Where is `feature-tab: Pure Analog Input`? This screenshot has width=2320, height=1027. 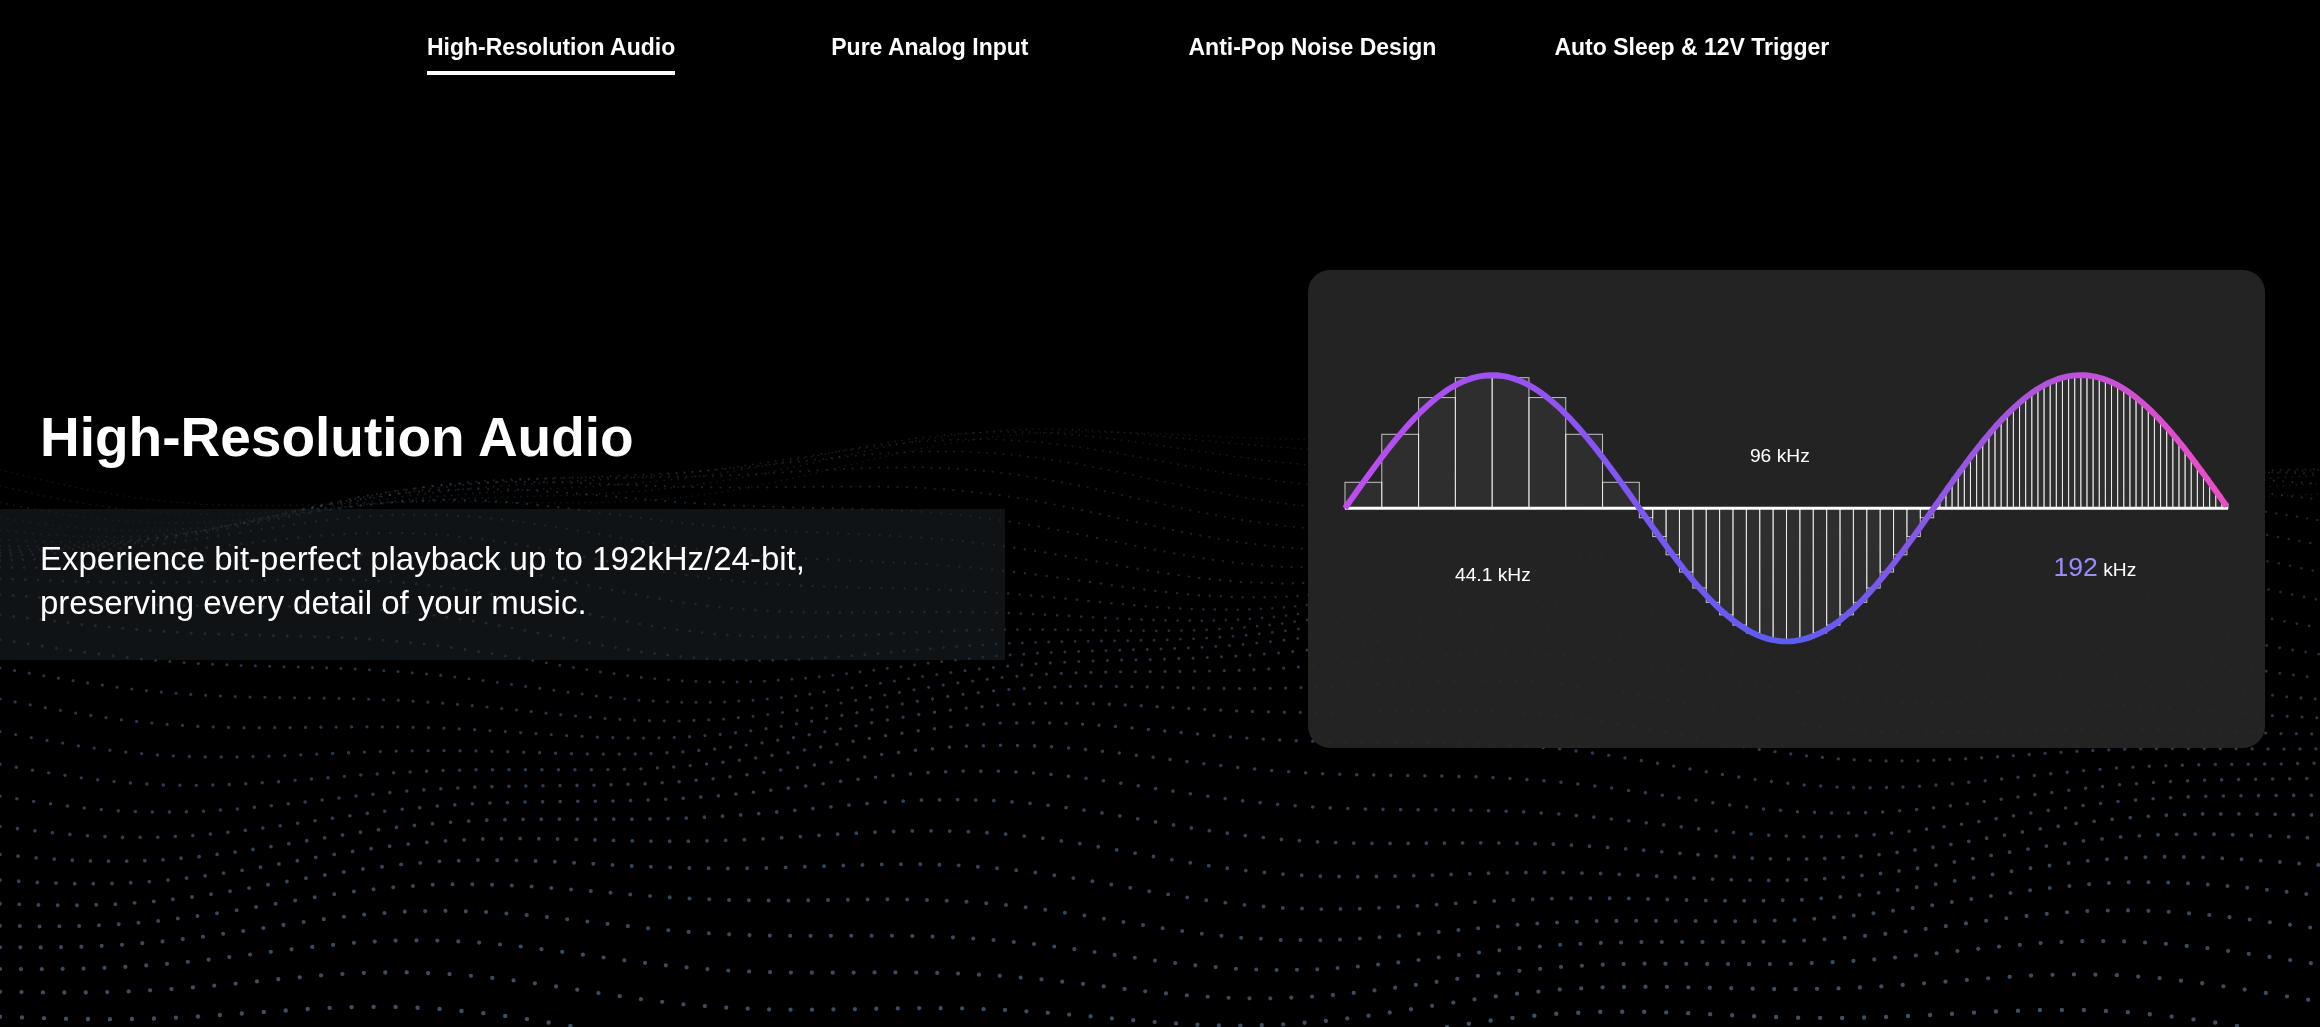 feature-tab: Pure Analog Input is located at coordinates (930, 54).